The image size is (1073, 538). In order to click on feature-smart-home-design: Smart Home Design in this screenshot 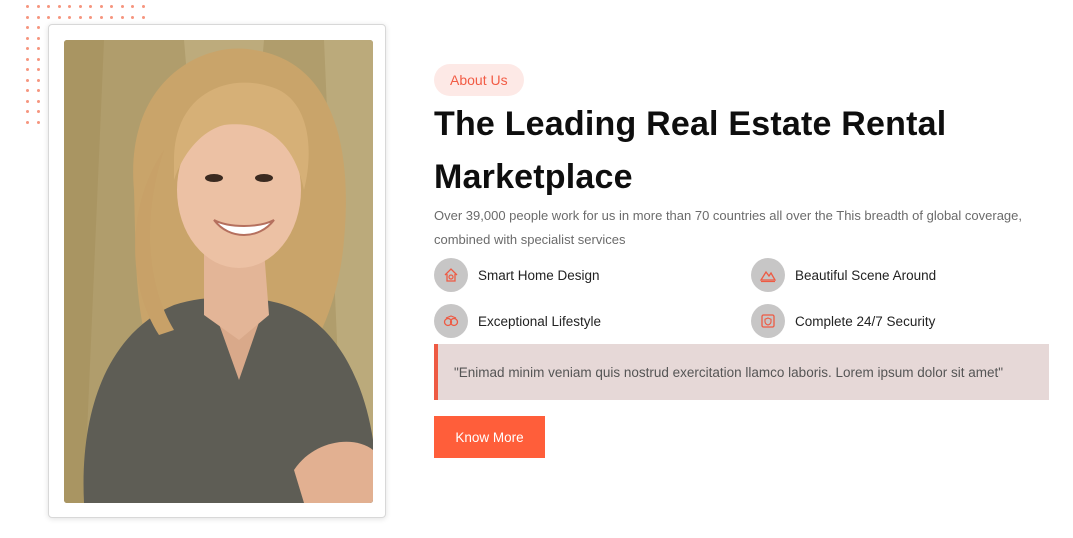, I will do `click(517, 275)`.